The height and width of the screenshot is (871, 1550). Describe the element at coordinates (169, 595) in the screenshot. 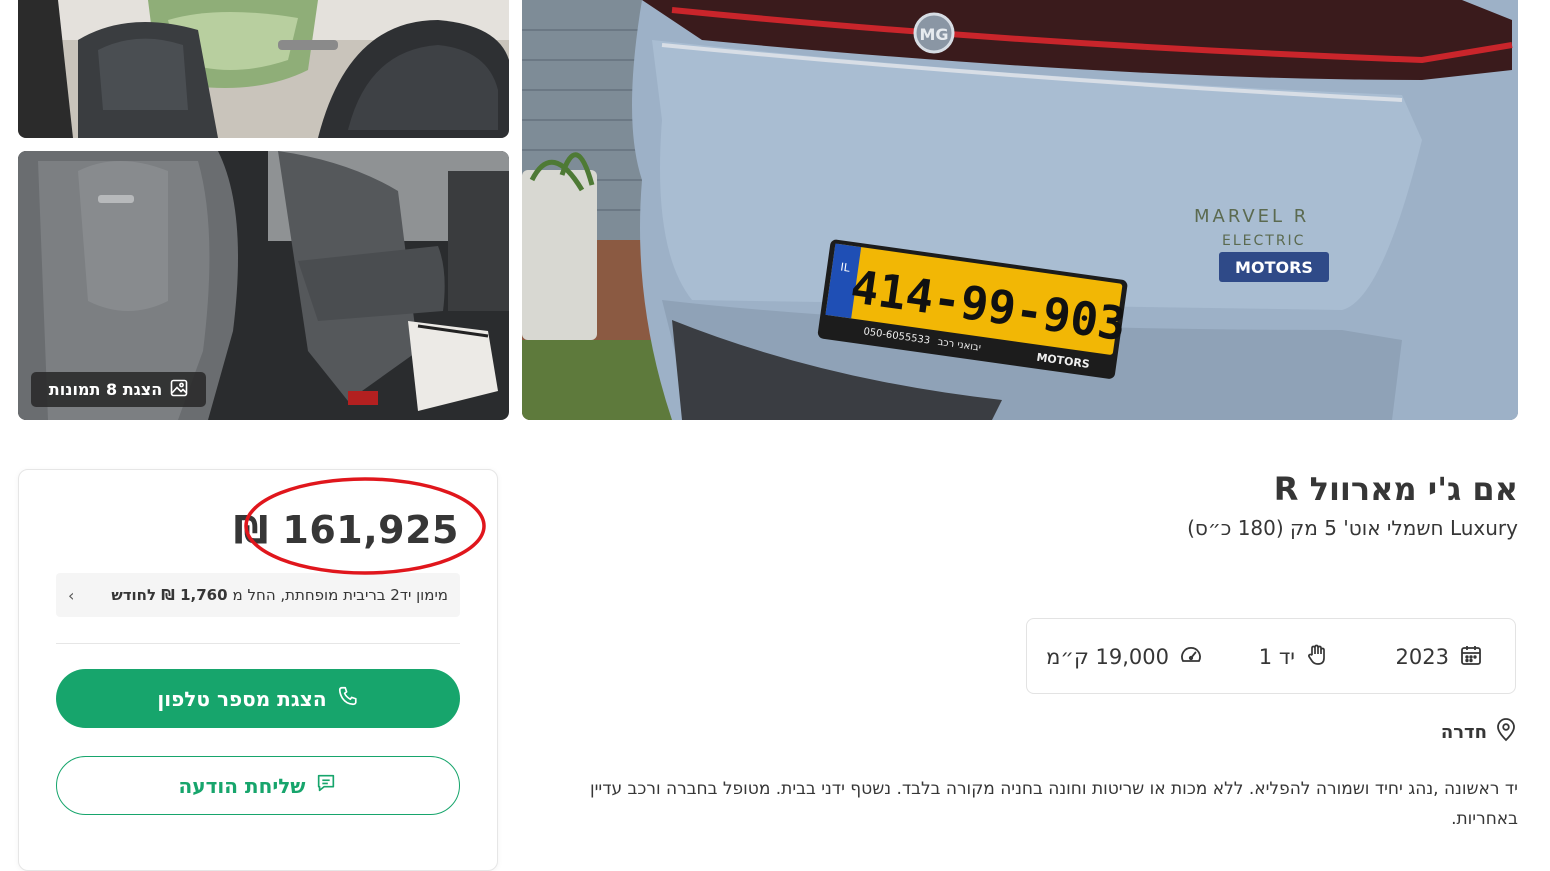

I see `financing-monthly-amount: 1,760 ₪ לחודש` at that location.